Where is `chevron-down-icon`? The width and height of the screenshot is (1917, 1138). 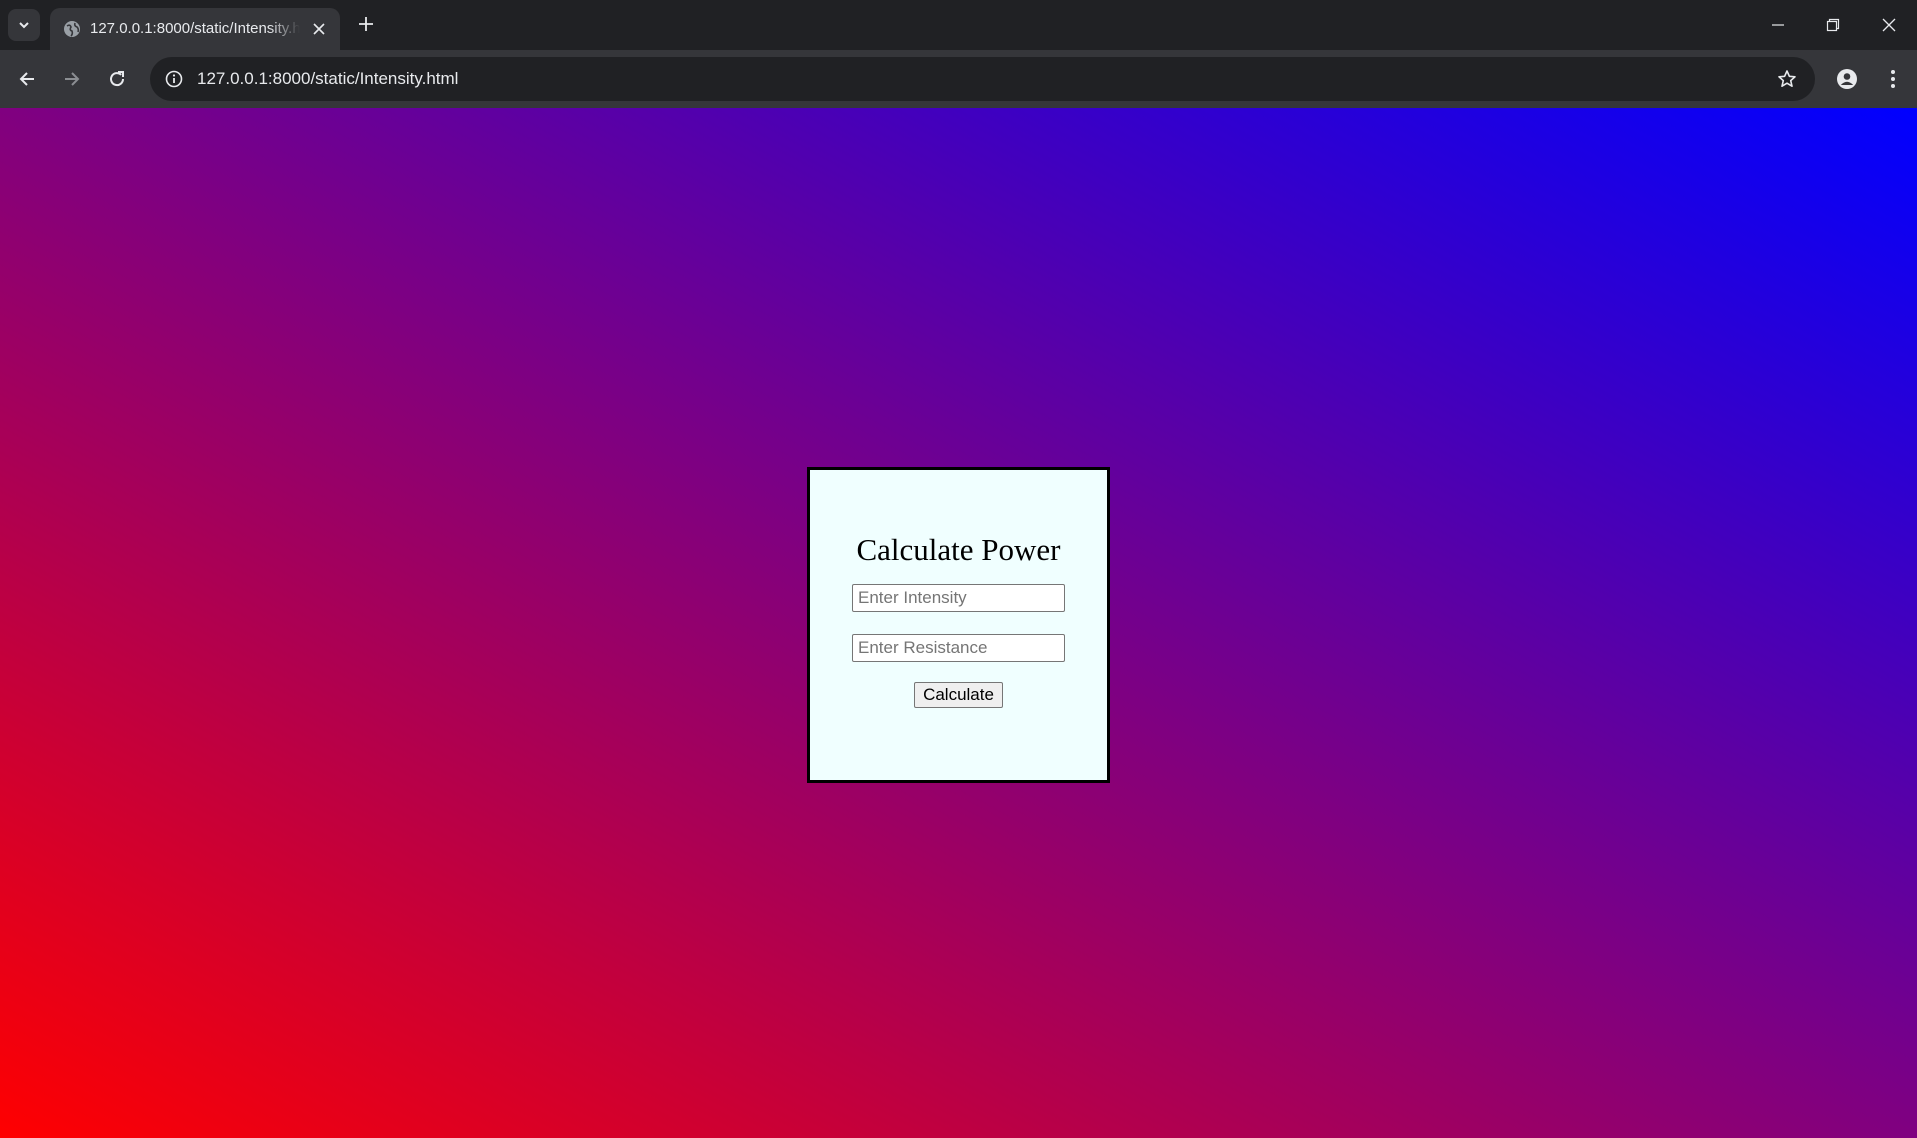
chevron-down-icon is located at coordinates (24, 25).